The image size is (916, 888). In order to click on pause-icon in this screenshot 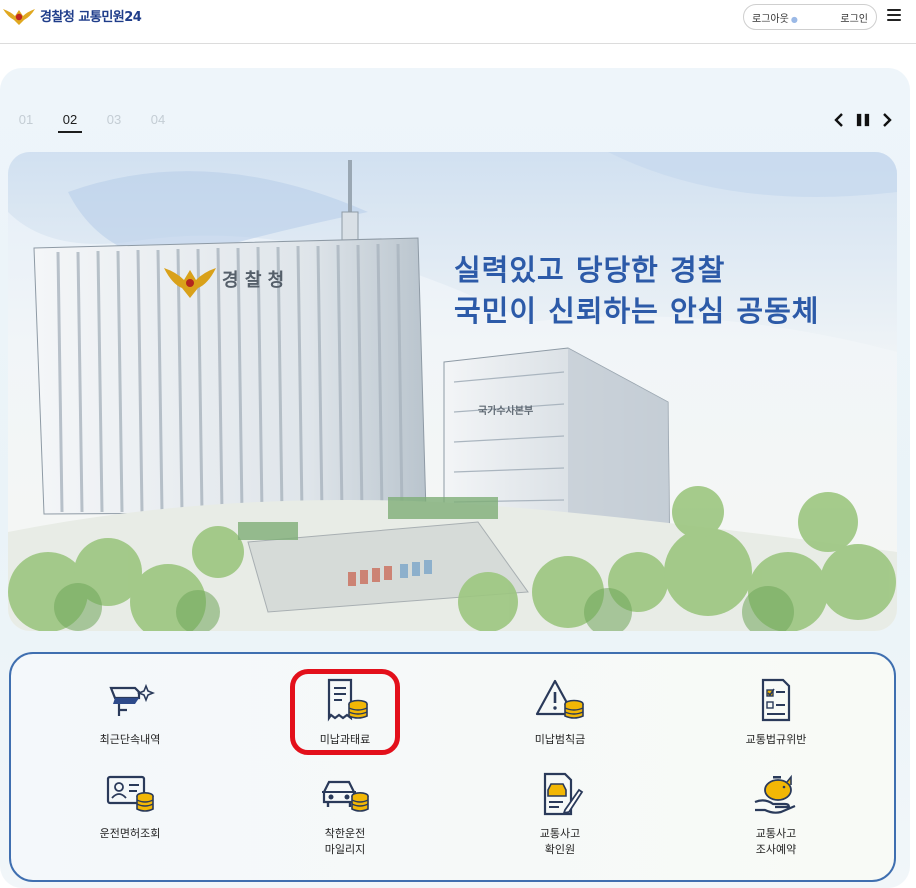, I will do `click(863, 120)`.